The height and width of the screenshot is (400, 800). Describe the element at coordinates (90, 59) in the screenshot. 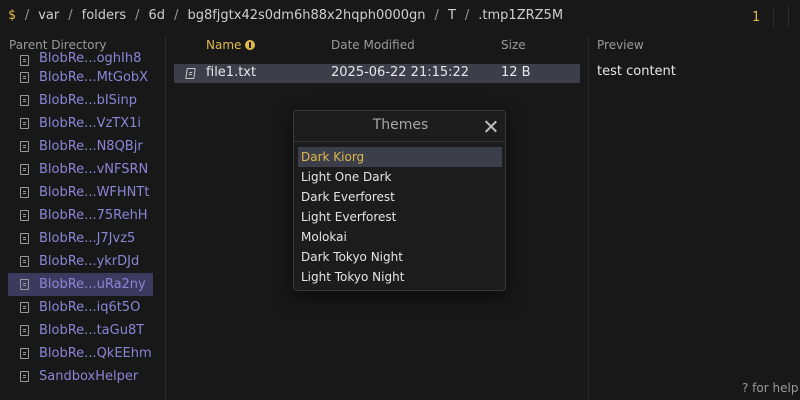

I see `parent-list-item-label: BlobRe...oghIh8` at that location.